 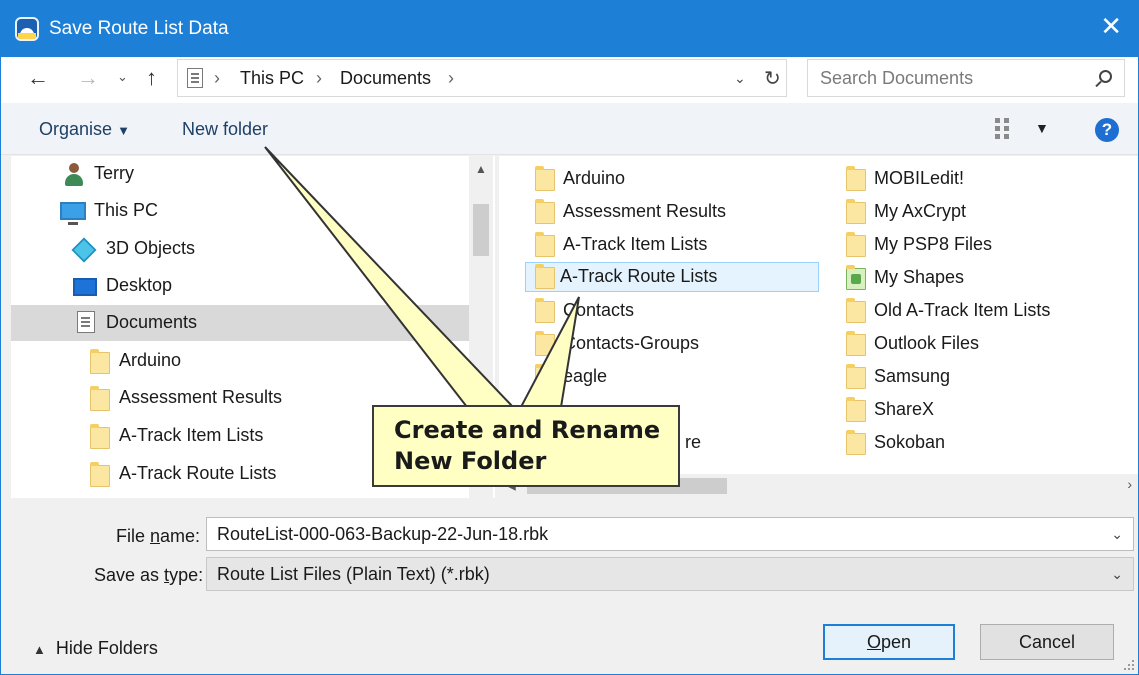 I want to click on refresh-icon: ↻, so click(x=772, y=78).